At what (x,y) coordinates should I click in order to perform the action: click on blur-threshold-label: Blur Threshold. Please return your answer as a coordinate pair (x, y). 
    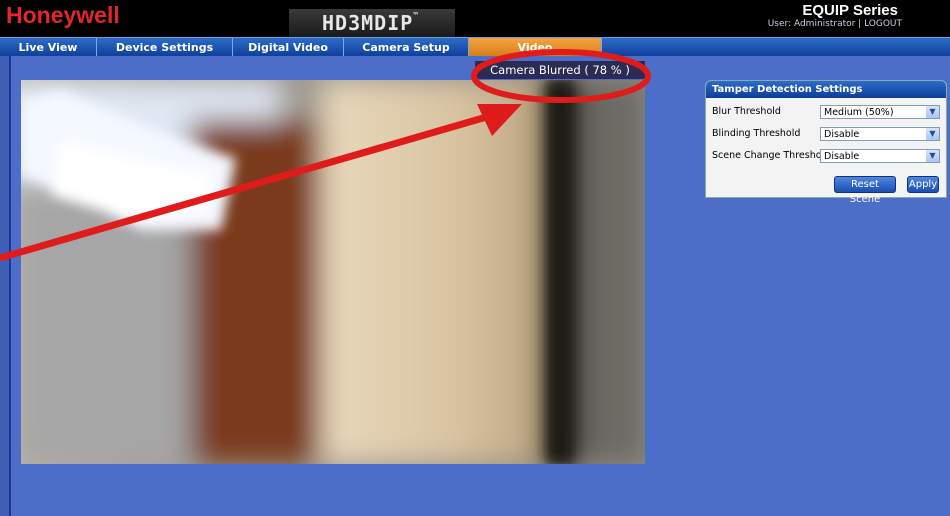
    Looking at the image, I should click on (746, 111).